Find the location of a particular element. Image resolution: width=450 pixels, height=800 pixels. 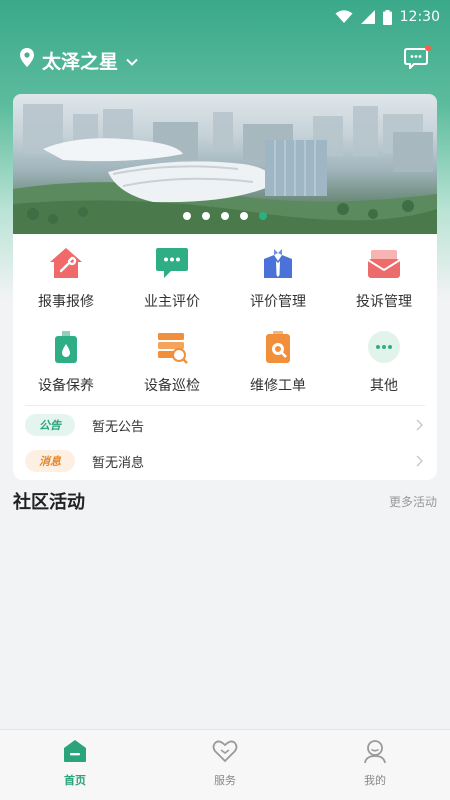

announcement-row: 公告 暂无公告 is located at coordinates (224, 425).